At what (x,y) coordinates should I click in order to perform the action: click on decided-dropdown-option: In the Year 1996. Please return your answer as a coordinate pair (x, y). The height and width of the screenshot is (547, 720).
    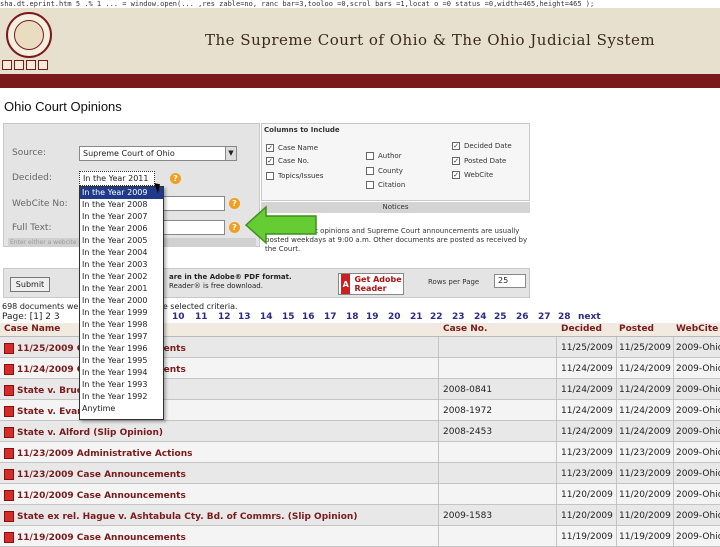
    Looking at the image, I should click on (121, 349).